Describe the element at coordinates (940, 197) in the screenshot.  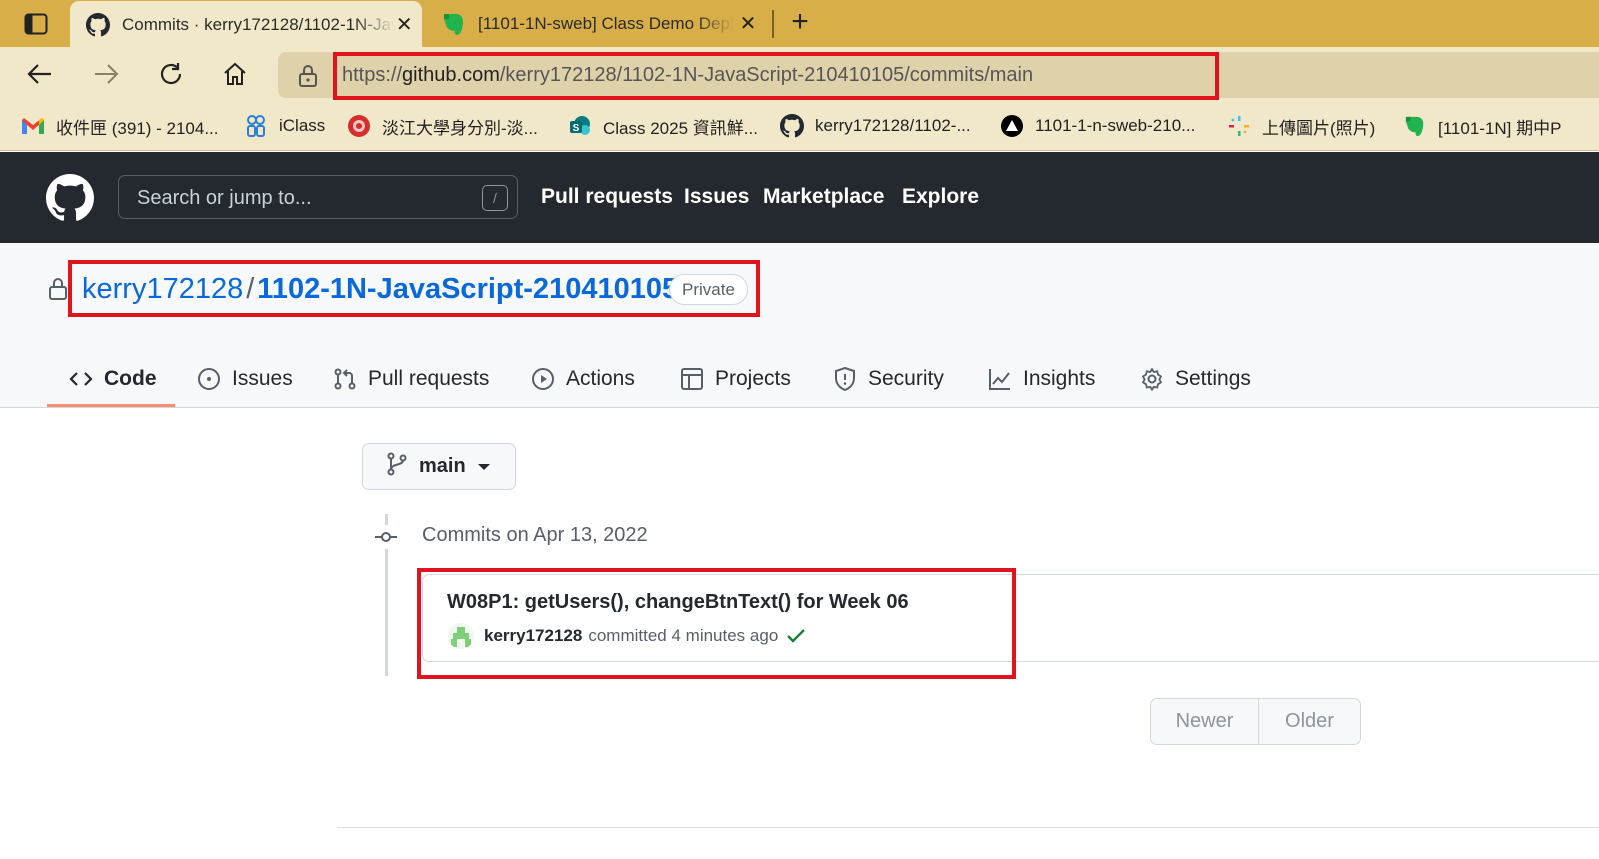
I see `header-nav-explore: Explore` at that location.